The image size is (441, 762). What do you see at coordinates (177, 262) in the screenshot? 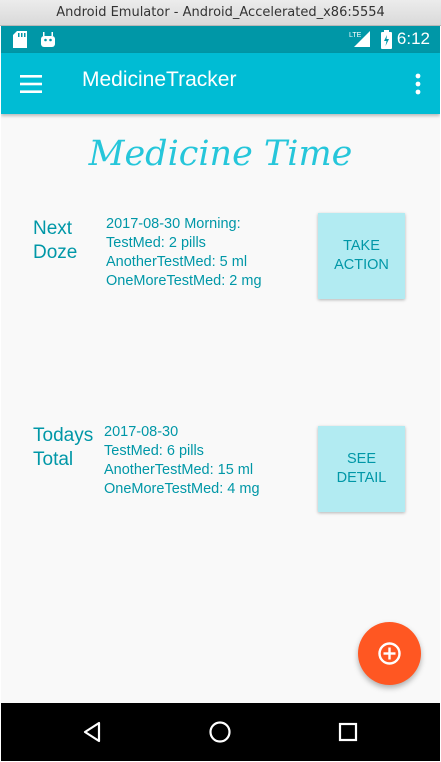
I see `next-doze-item: AnotherTestMed: 5 ml` at bounding box center [177, 262].